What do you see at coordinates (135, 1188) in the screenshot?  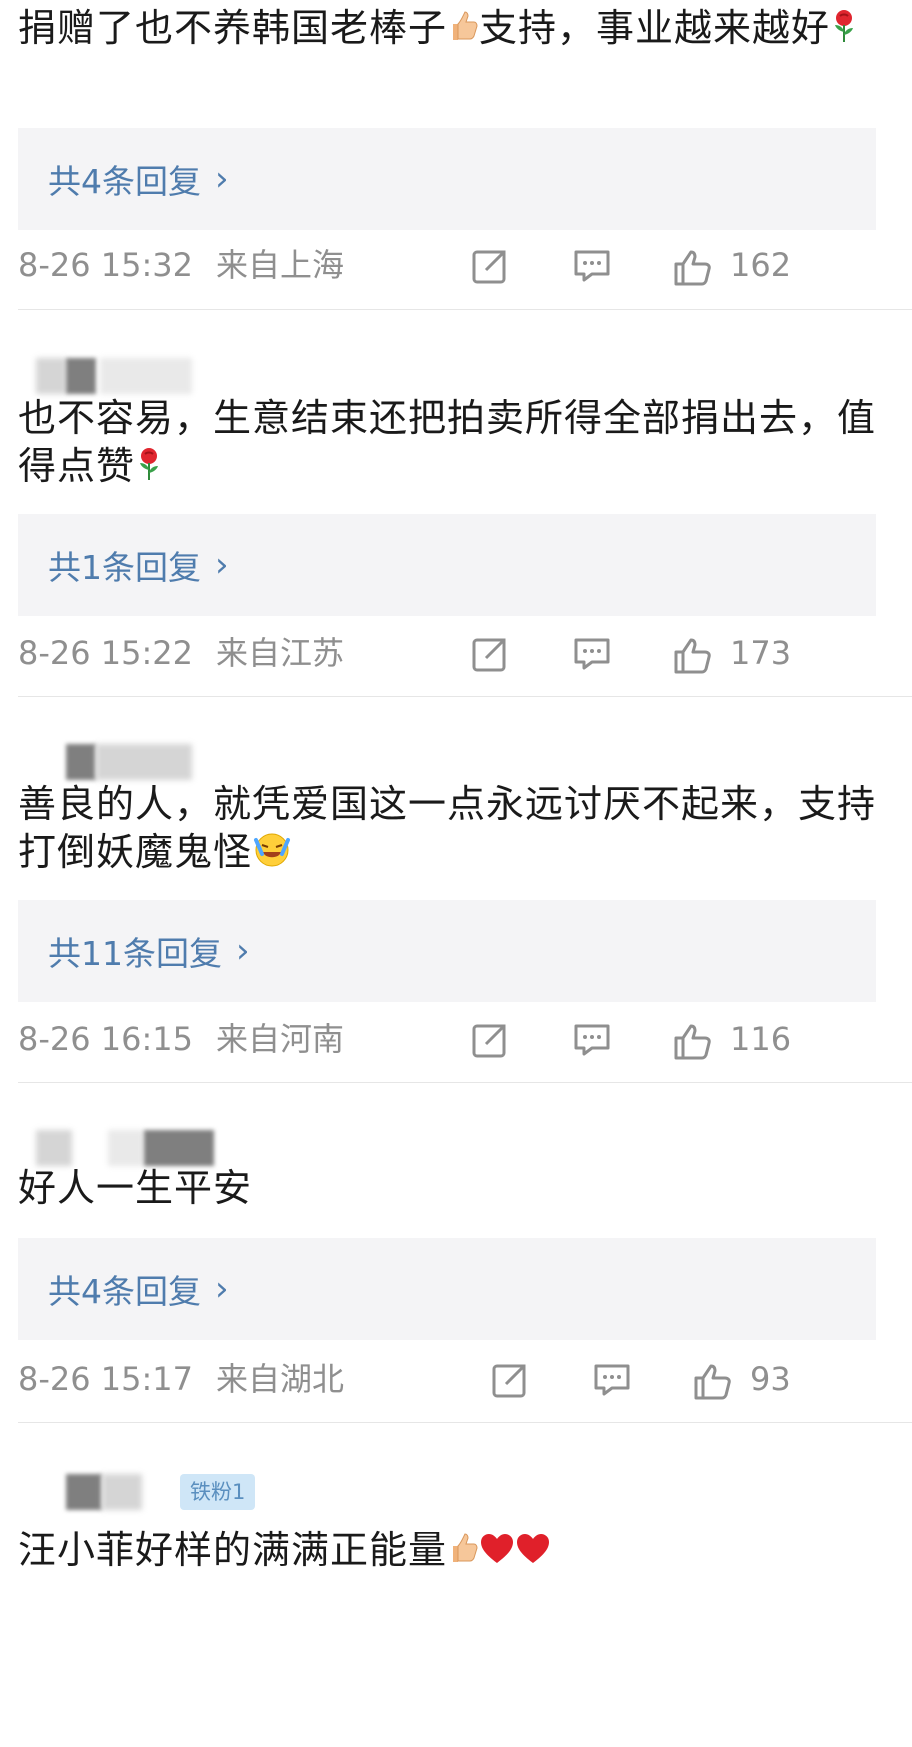 I see `comment-text: 好人一生平安` at bounding box center [135, 1188].